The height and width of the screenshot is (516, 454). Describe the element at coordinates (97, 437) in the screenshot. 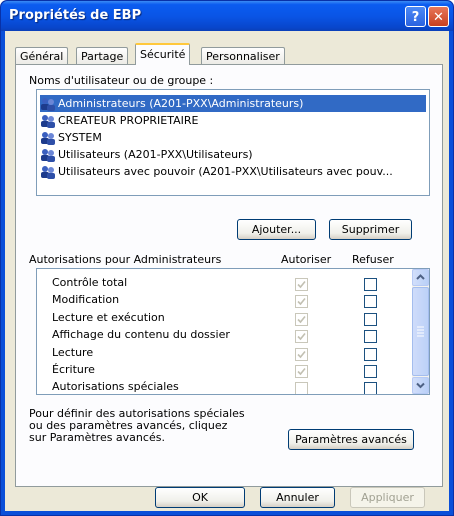

I see `advanced-hint-line: sur Paramètres avancés.` at that location.